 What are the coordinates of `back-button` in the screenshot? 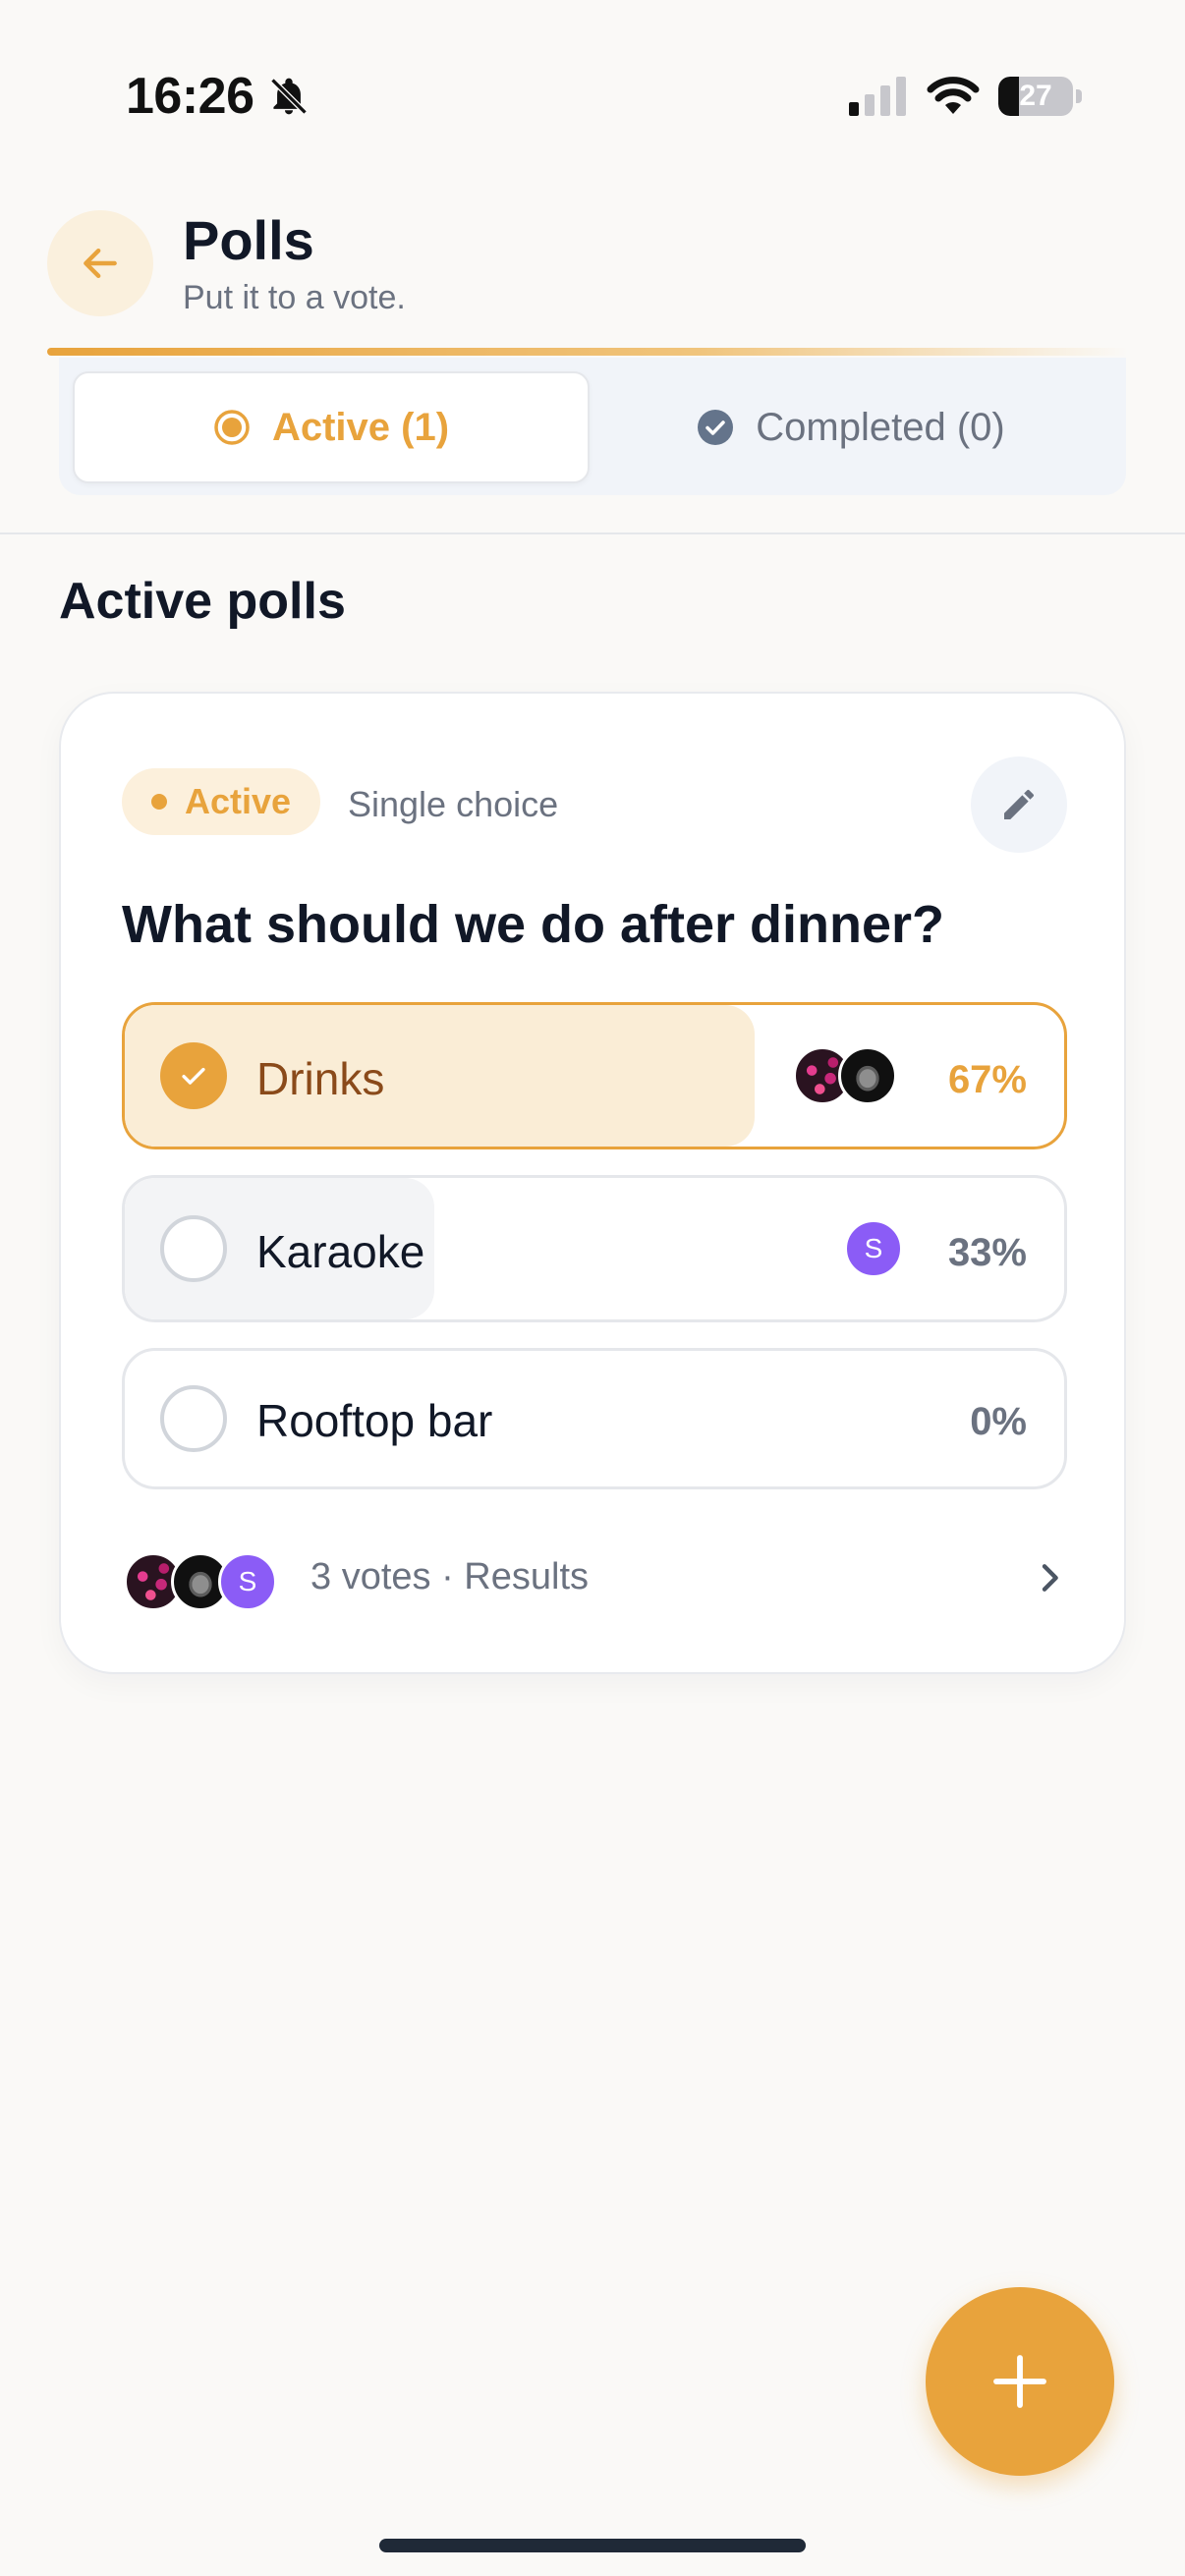 It's located at (100, 263).